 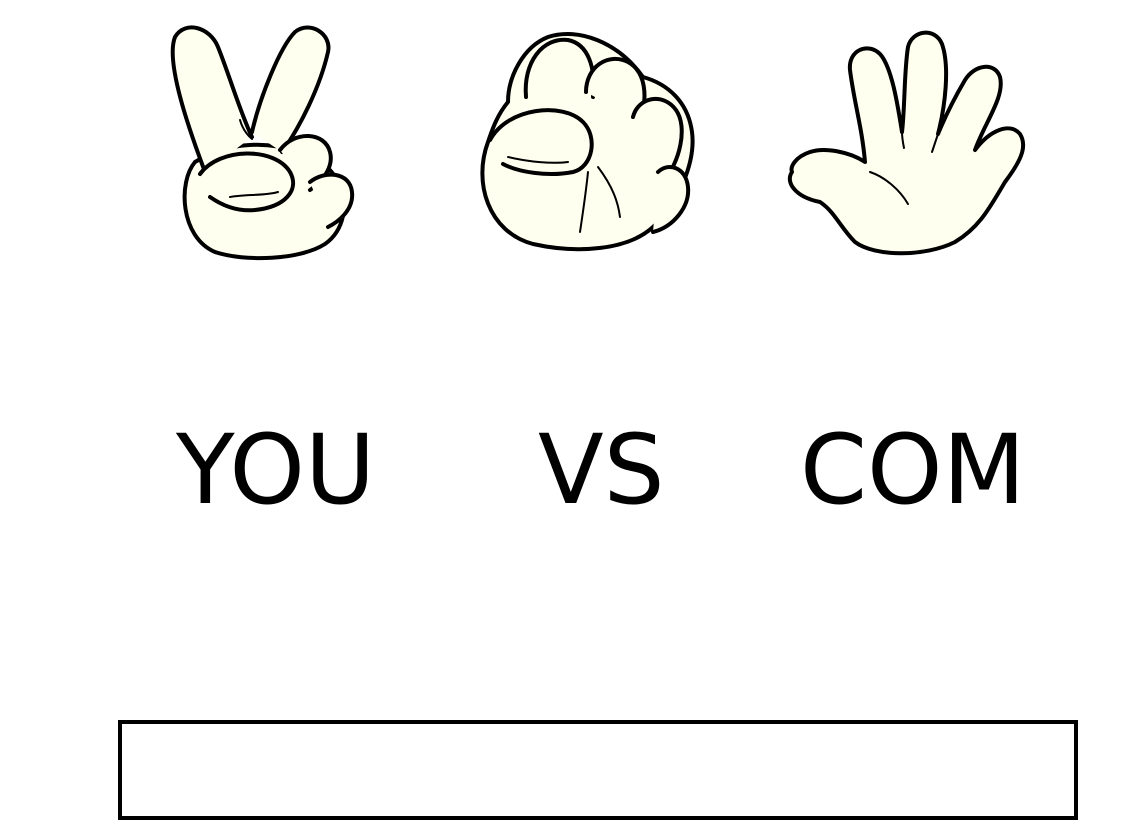 I want to click on versus-label: VS, so click(x=601, y=470).